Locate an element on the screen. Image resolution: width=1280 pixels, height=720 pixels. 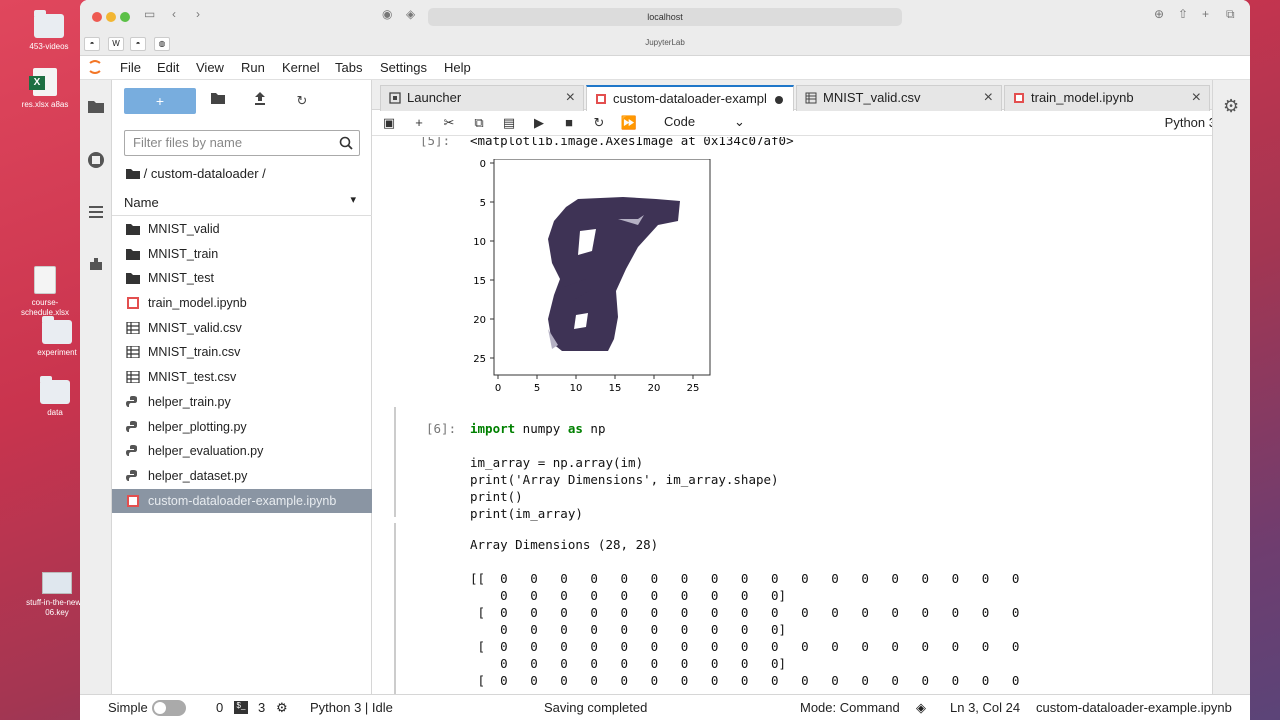
cell-type-select: Code ⌄ is located at coordinates (709, 121).